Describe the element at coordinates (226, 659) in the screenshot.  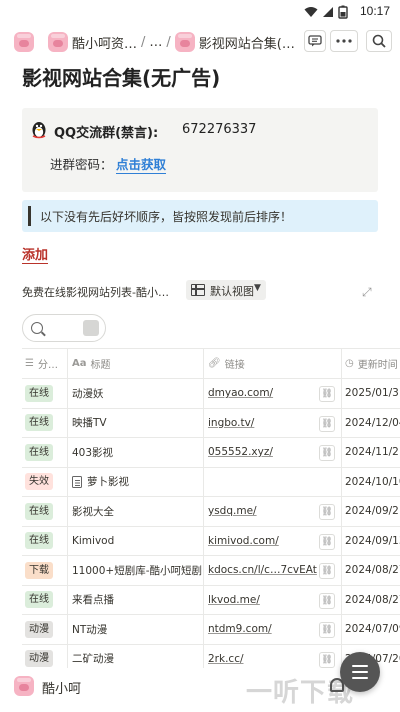
I see `row-link: 2rk.cc/` at that location.